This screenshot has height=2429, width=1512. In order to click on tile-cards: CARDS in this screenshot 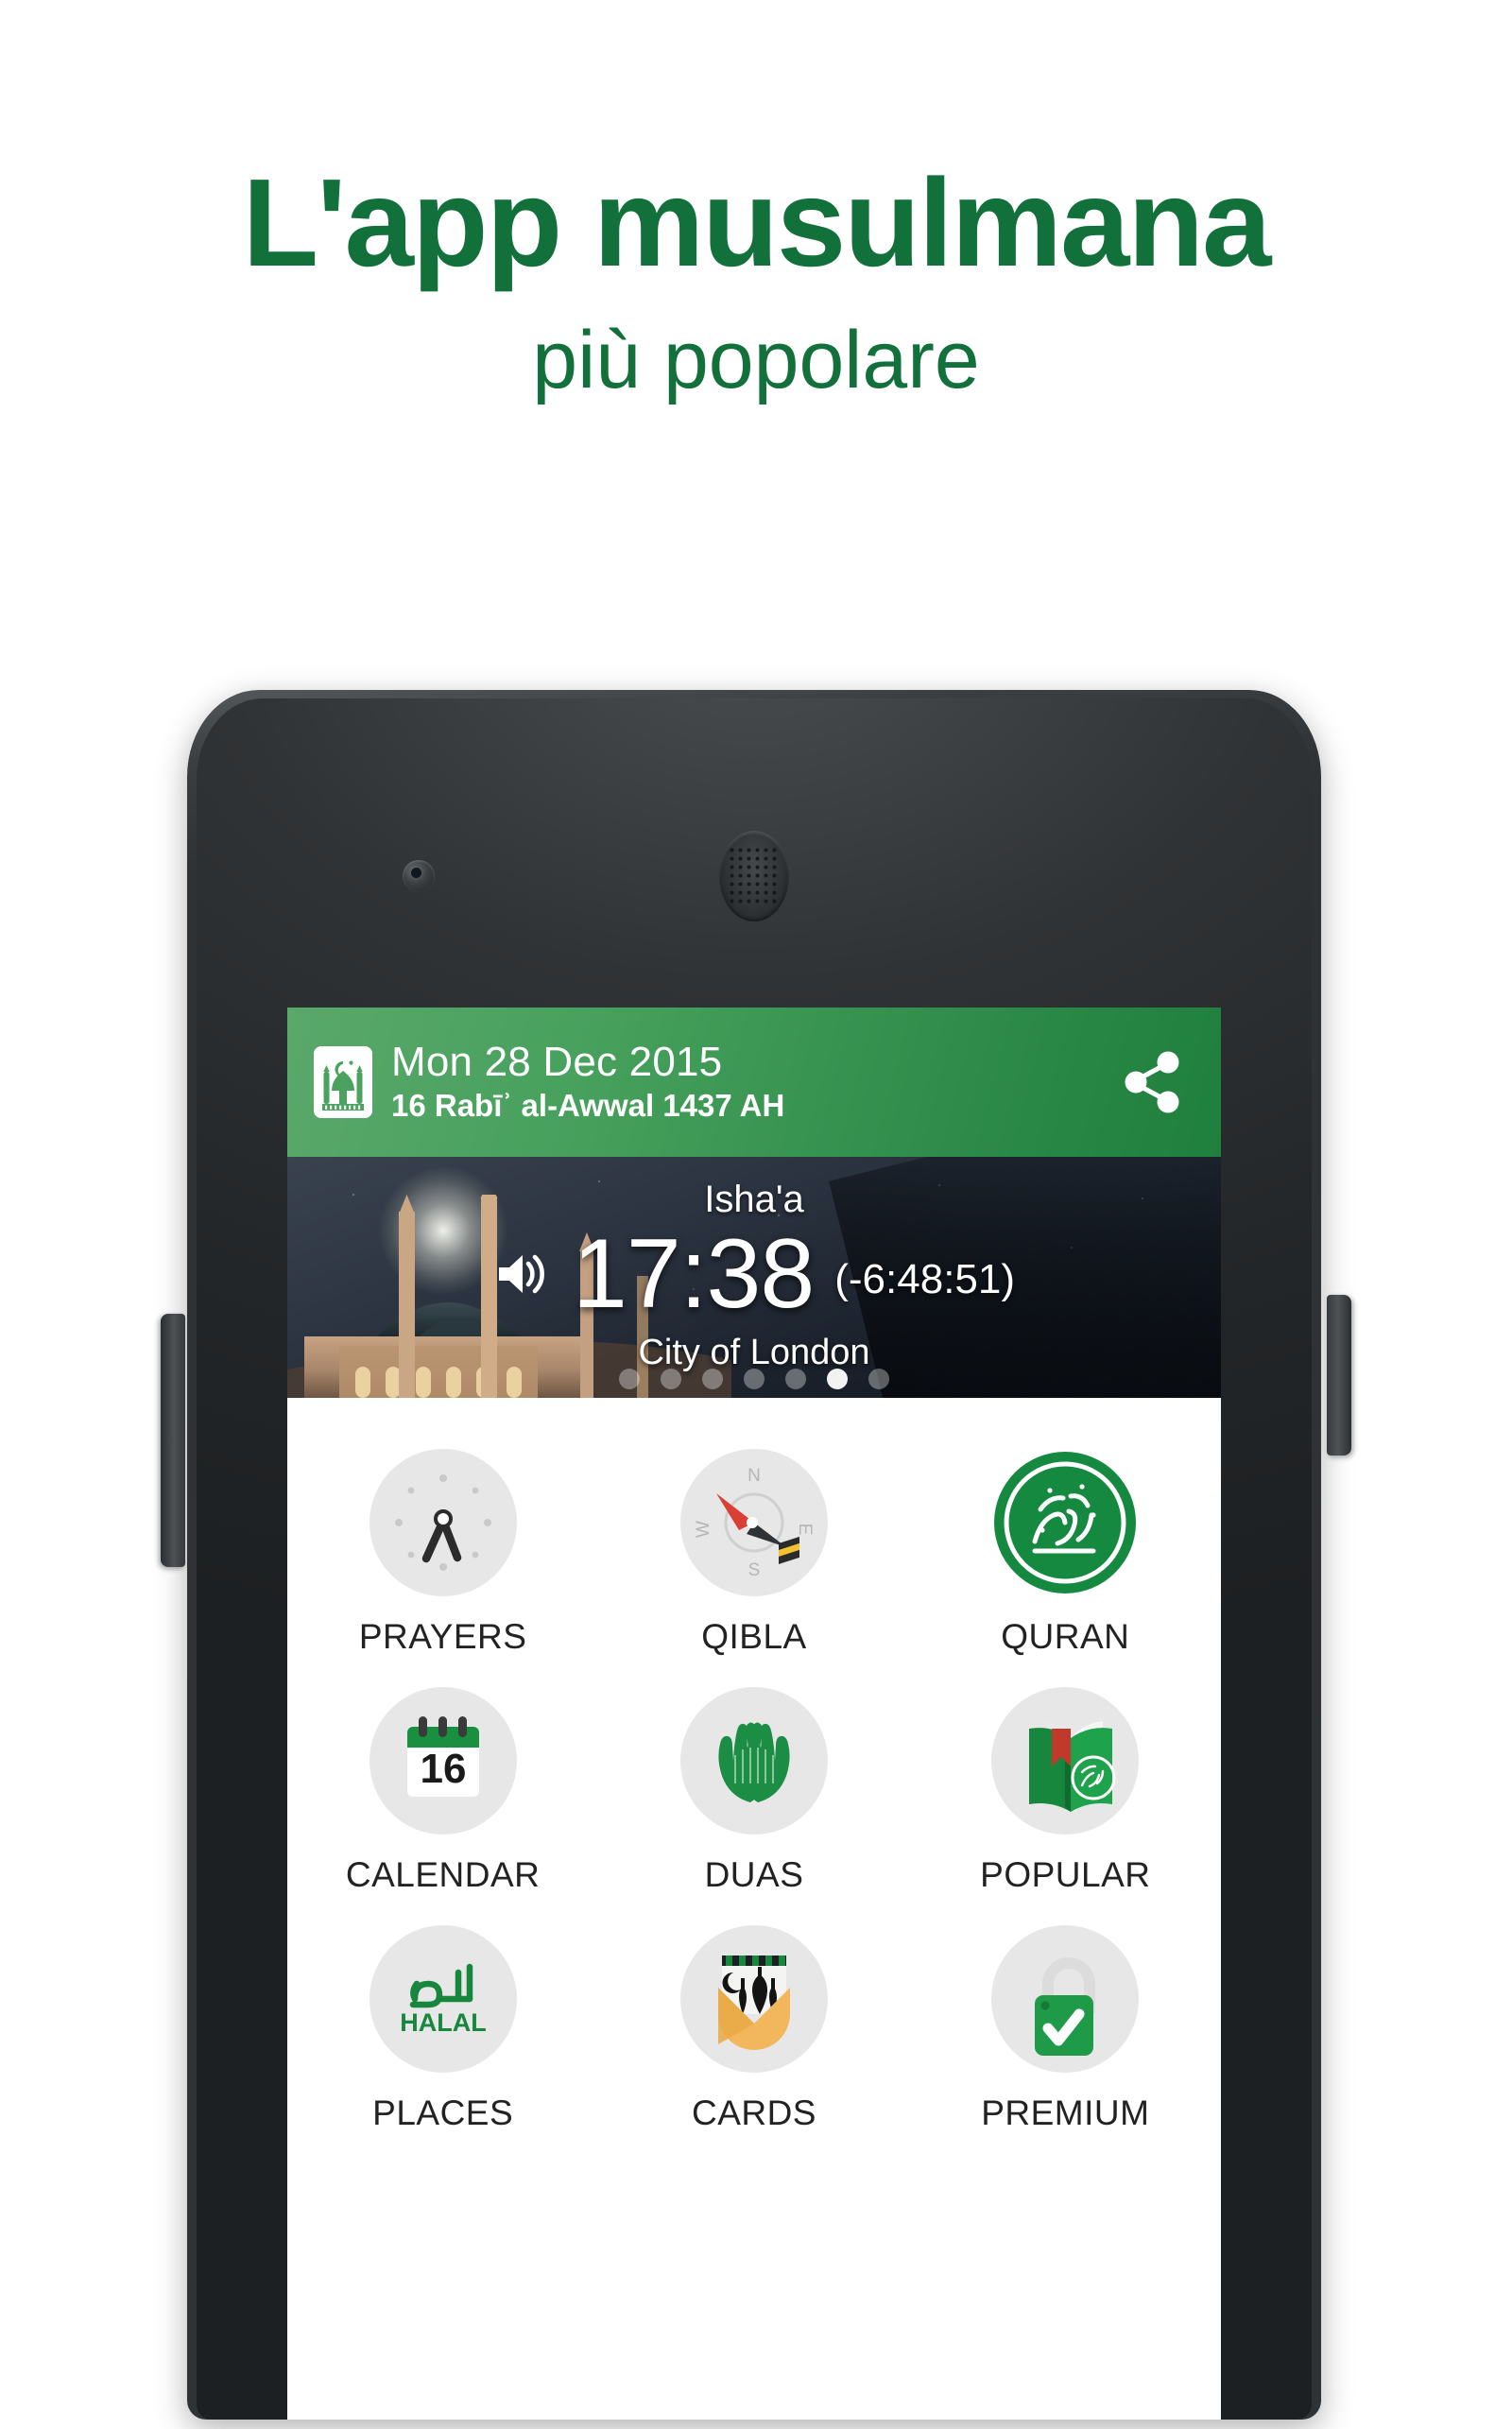, I will do `click(753, 2025)`.